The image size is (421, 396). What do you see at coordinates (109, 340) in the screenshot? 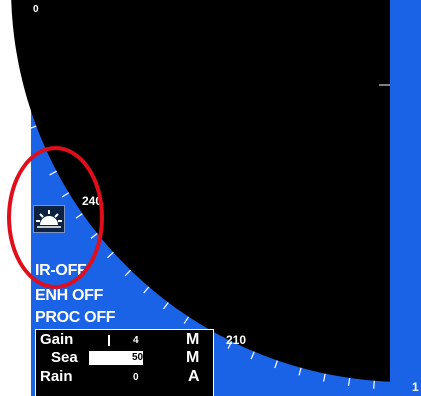
I see `gain-level-cursor` at bounding box center [109, 340].